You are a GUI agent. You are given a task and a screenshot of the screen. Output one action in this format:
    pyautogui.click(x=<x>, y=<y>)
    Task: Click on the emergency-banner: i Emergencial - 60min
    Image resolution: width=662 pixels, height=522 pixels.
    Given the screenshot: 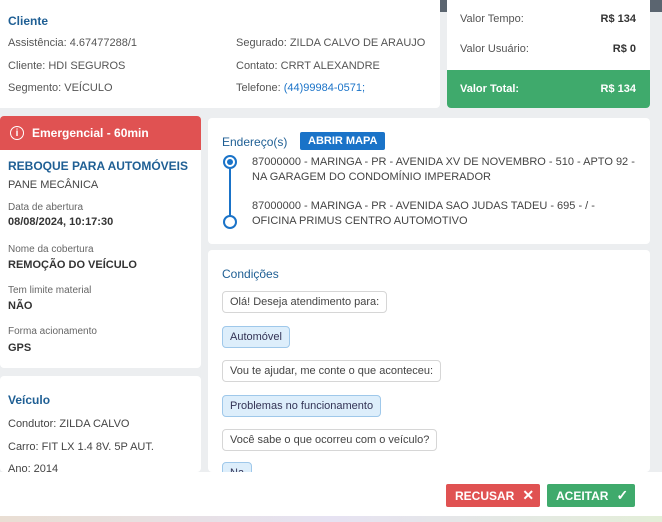 What is the action you would take?
    pyautogui.click(x=100, y=133)
    